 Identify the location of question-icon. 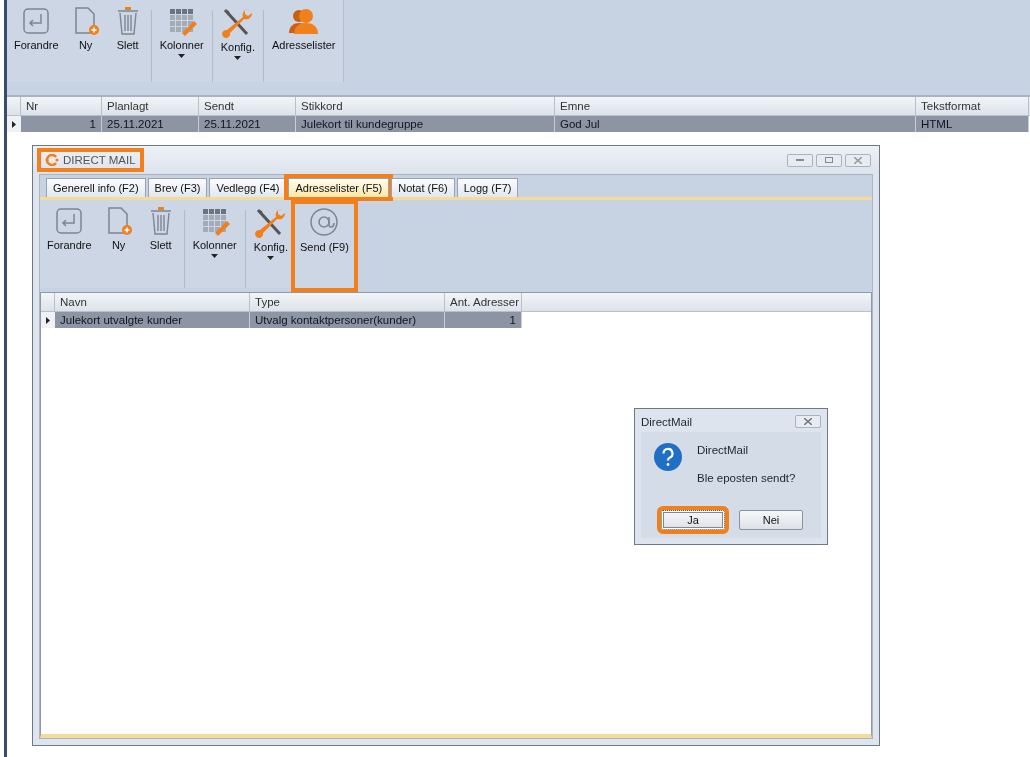
(668, 457).